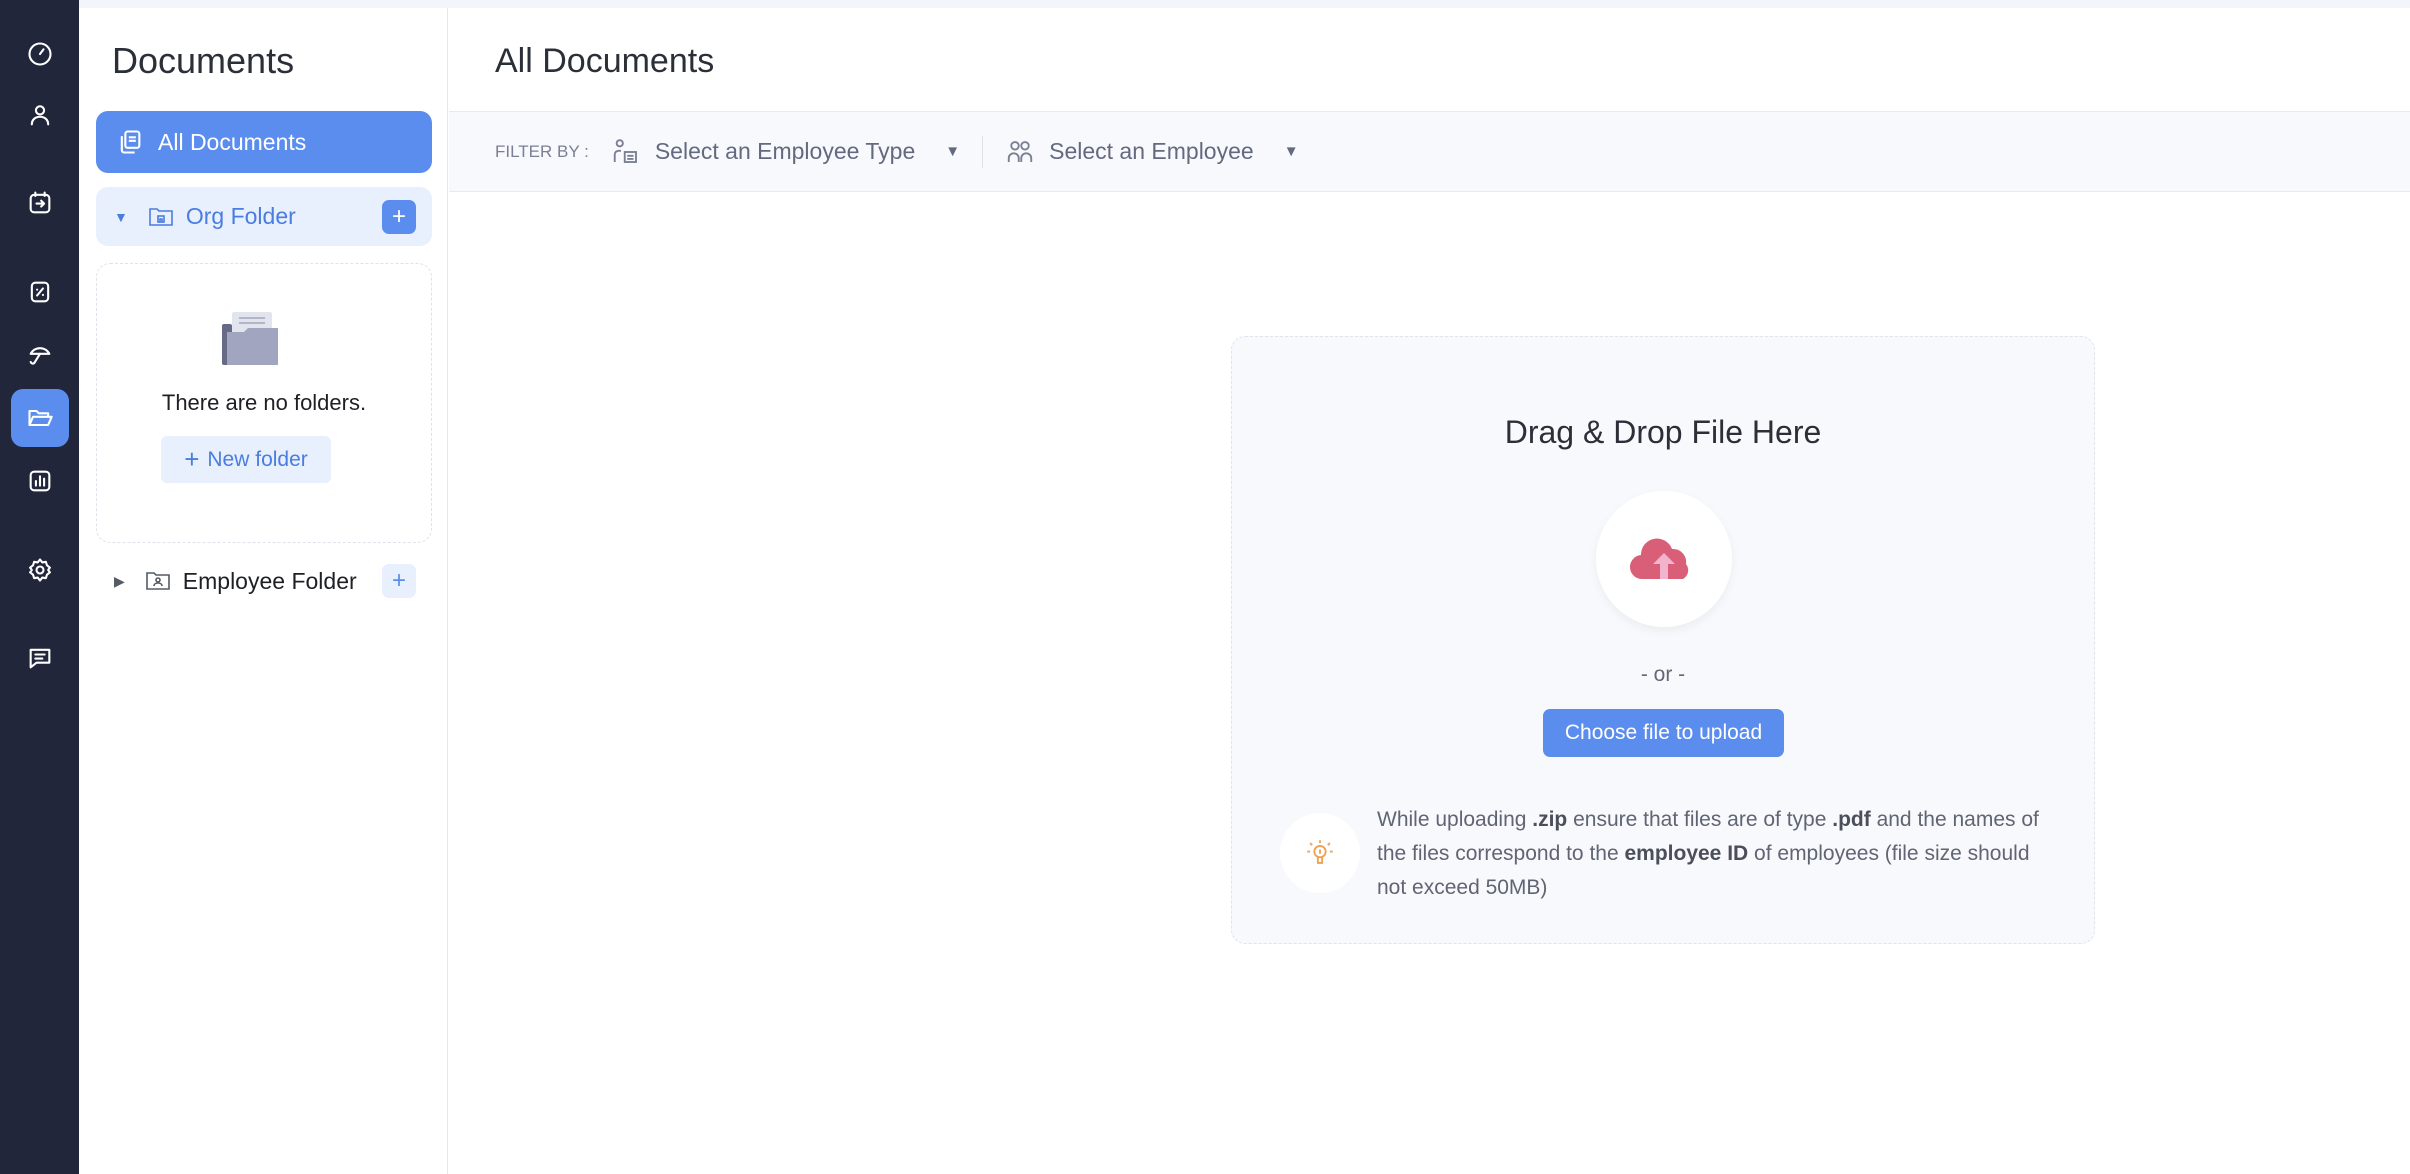 The width and height of the screenshot is (2410, 1174). I want to click on nav-messages, so click(40, 658).